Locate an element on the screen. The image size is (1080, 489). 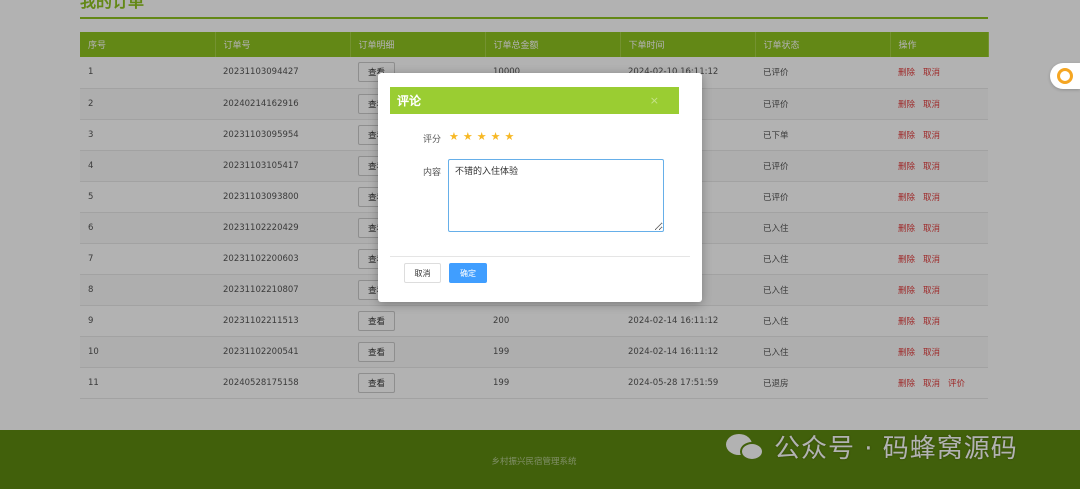
refresh-icon is located at coordinates (1065, 76).